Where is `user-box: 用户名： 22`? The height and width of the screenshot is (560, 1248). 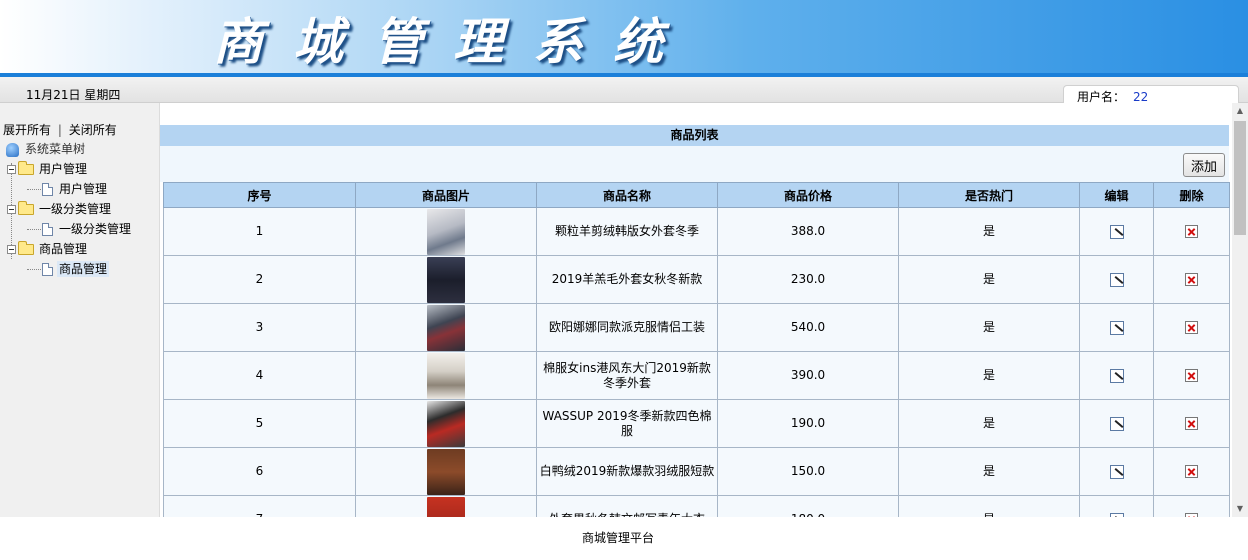 user-box: 用户名： 22 is located at coordinates (1151, 94).